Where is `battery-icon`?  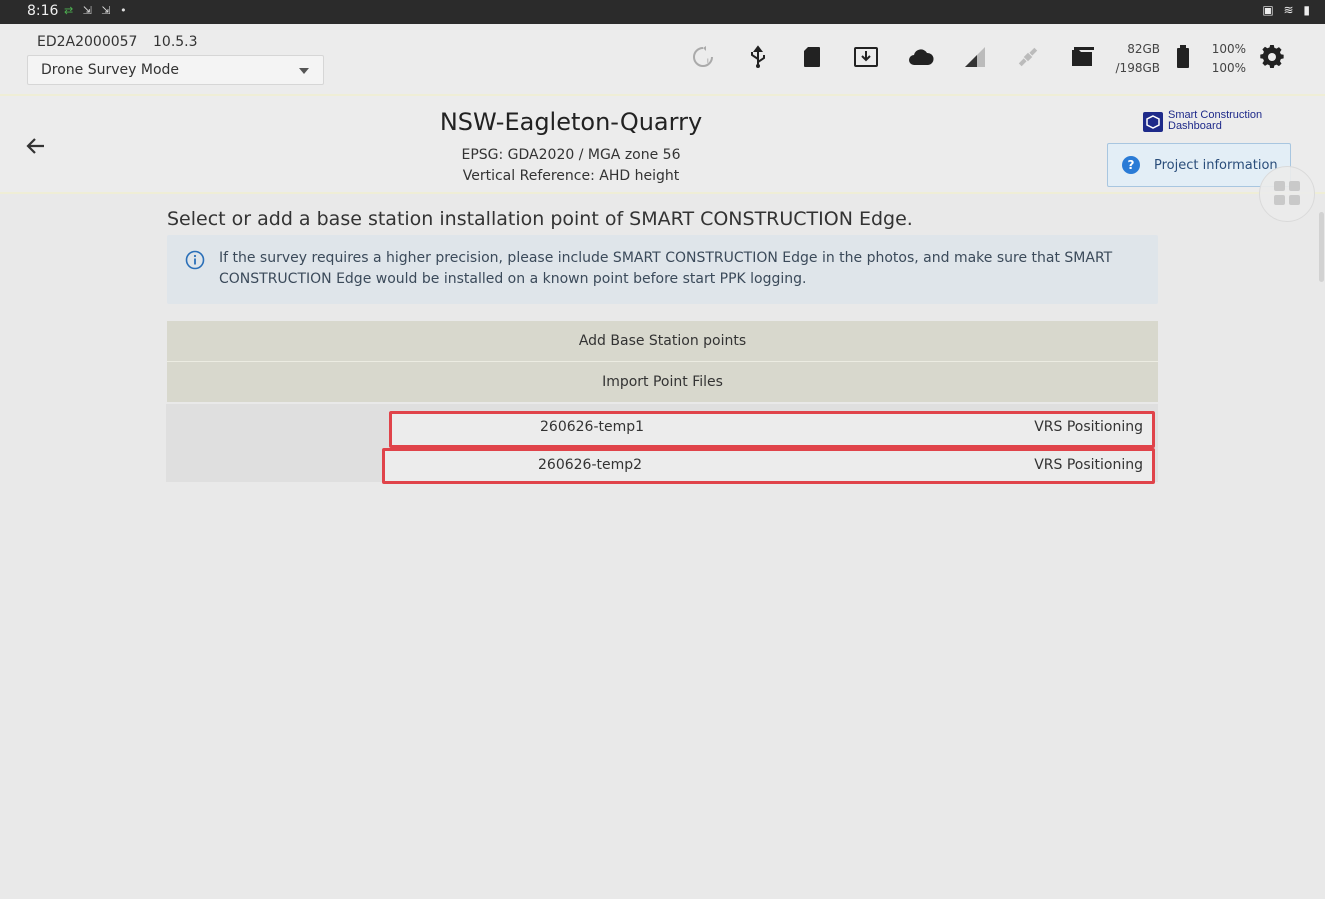 battery-icon is located at coordinates (1183, 57).